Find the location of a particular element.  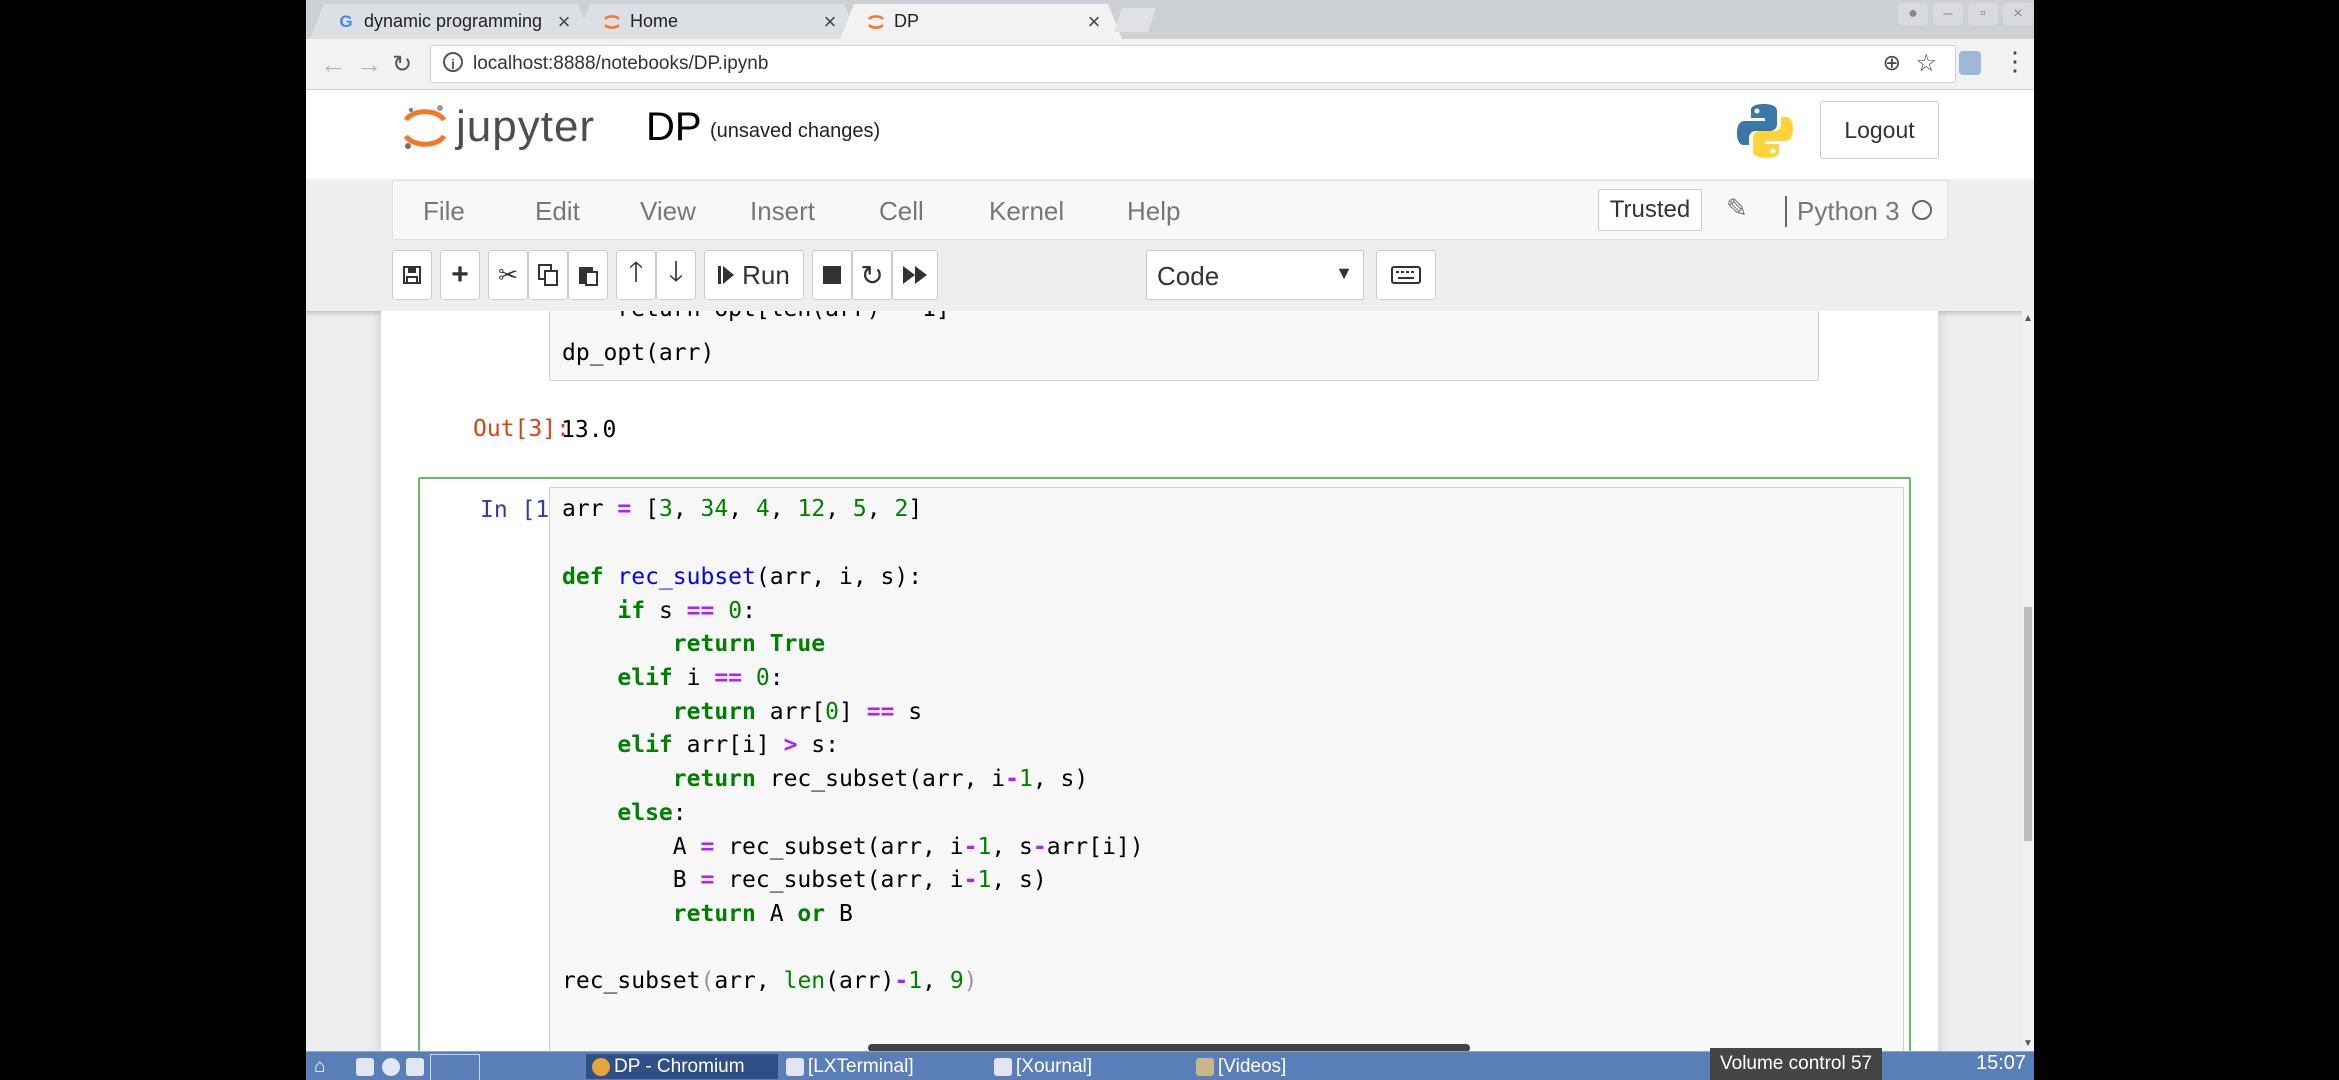

keyboard-icon is located at coordinates (1406, 275).